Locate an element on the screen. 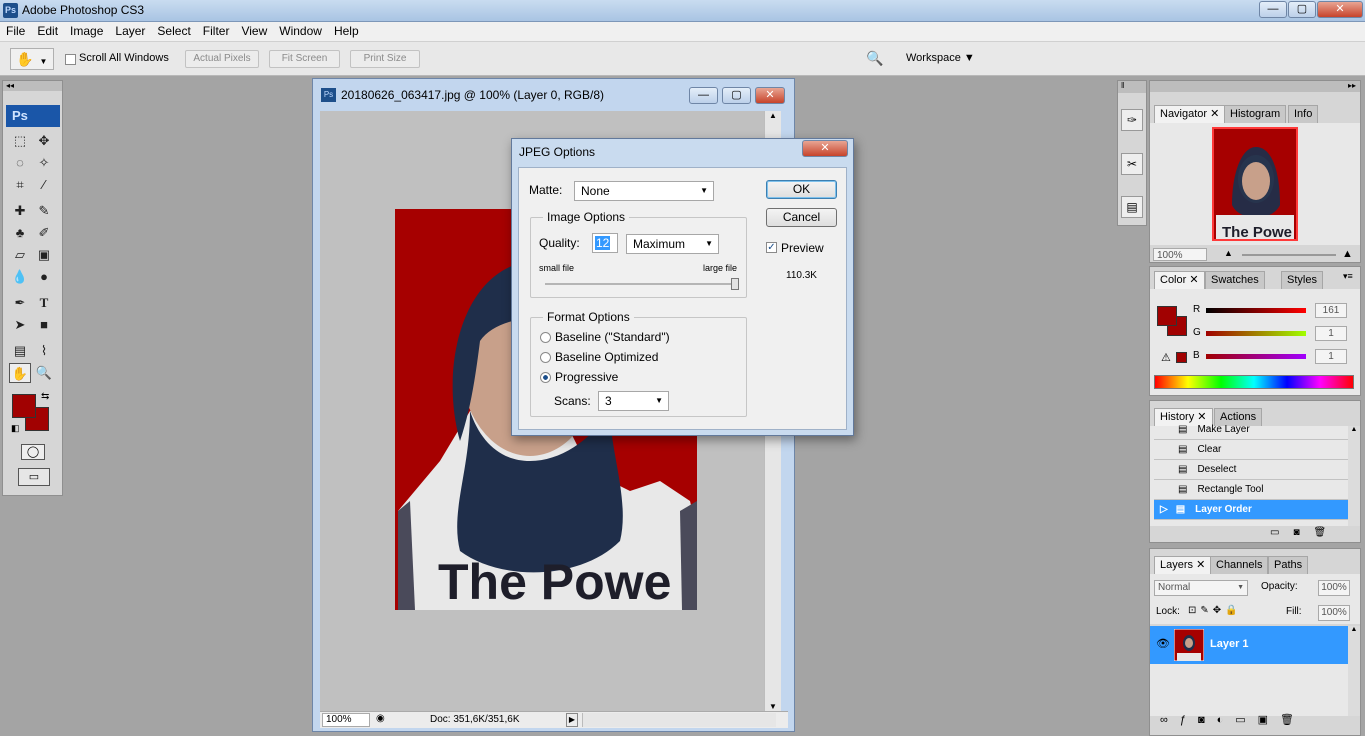 This screenshot has width=1365, height=736. swap-colors-icon: ⇆ is located at coordinates (45, 396).